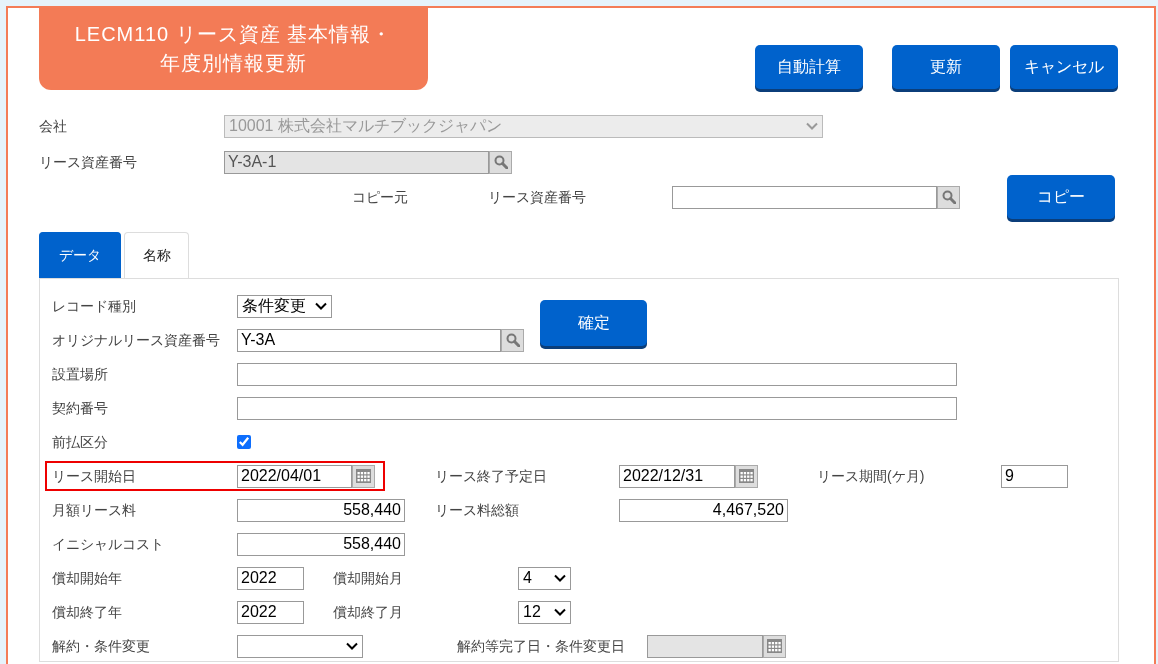 The width and height of the screenshot is (1158, 664). Describe the element at coordinates (87, 612) in the screenshot. I see `field-label: 償却終了年` at that location.